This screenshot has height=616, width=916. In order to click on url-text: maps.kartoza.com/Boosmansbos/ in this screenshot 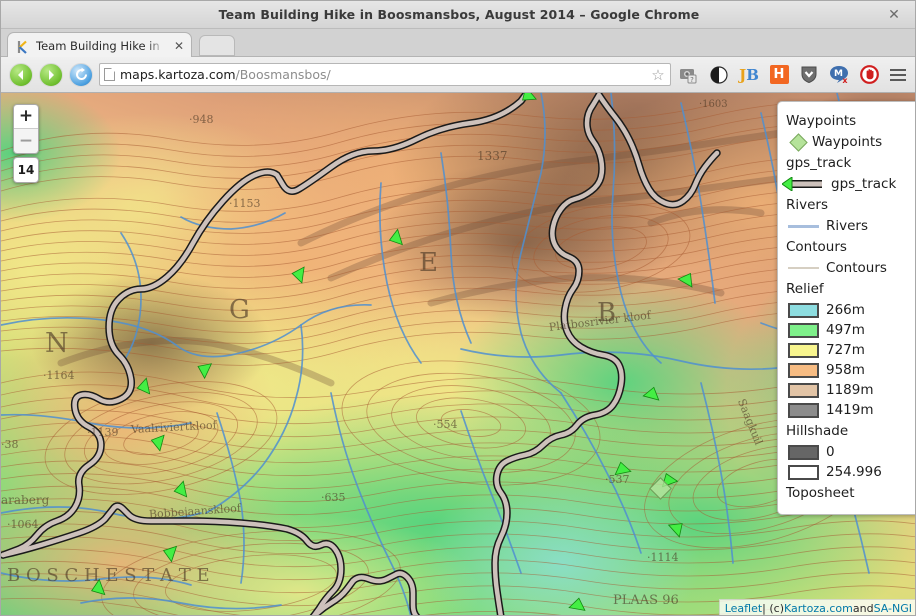, I will do `click(225, 74)`.